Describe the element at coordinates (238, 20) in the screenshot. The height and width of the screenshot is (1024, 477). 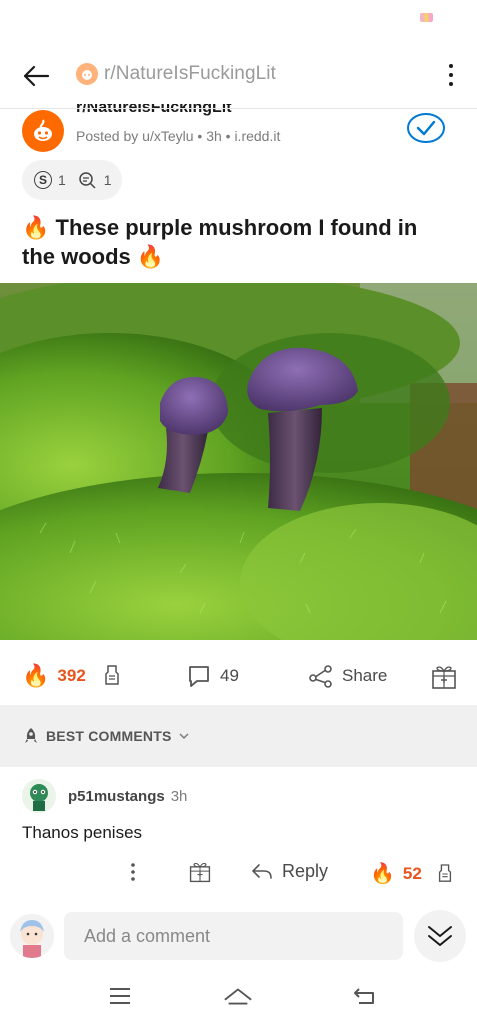
I see `status-bar` at that location.